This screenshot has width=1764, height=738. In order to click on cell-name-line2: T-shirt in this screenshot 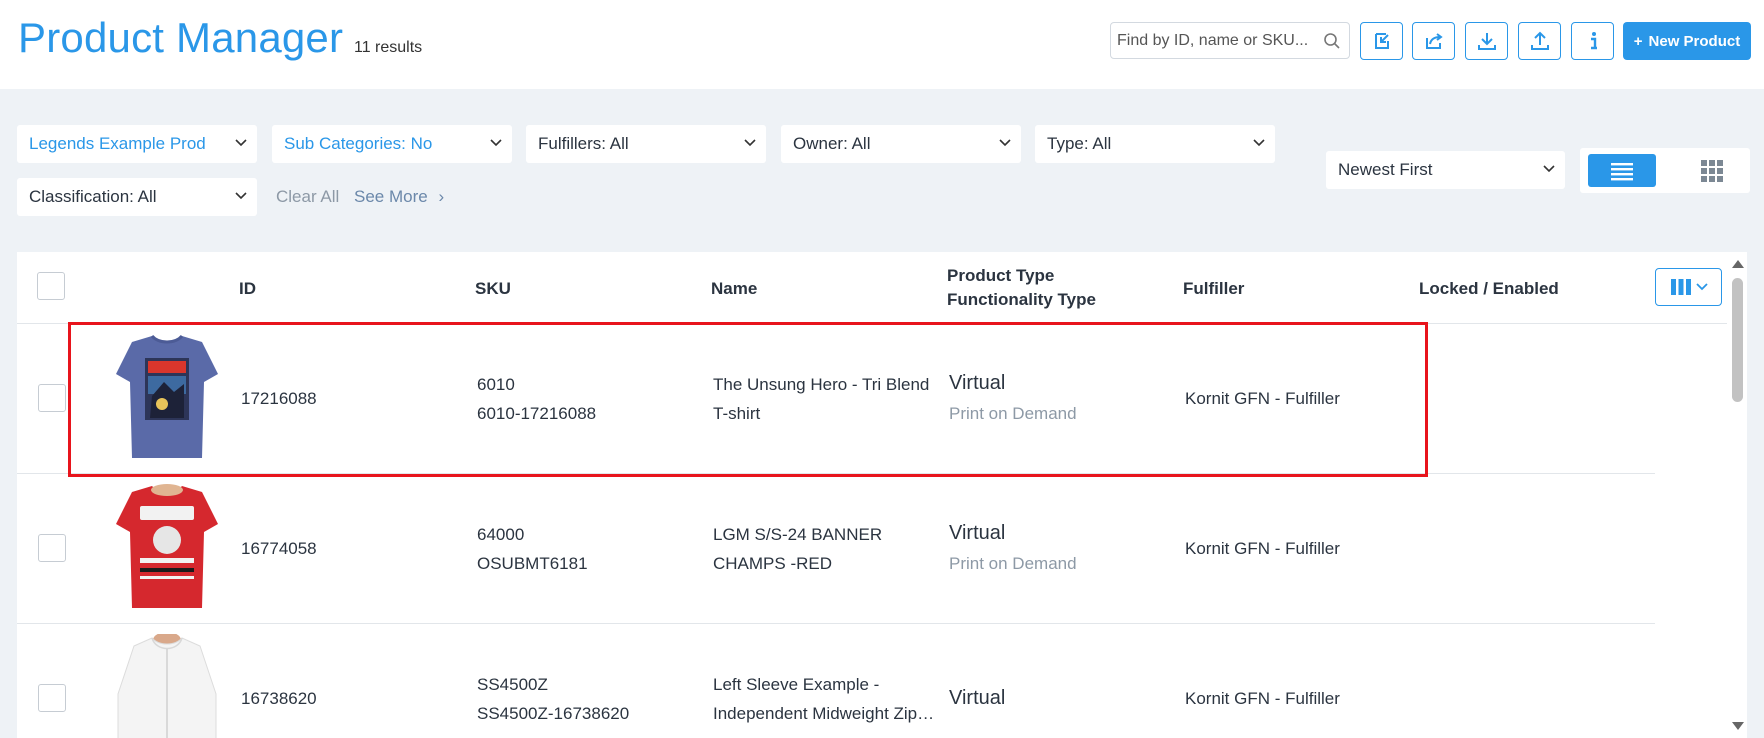, I will do `click(736, 413)`.